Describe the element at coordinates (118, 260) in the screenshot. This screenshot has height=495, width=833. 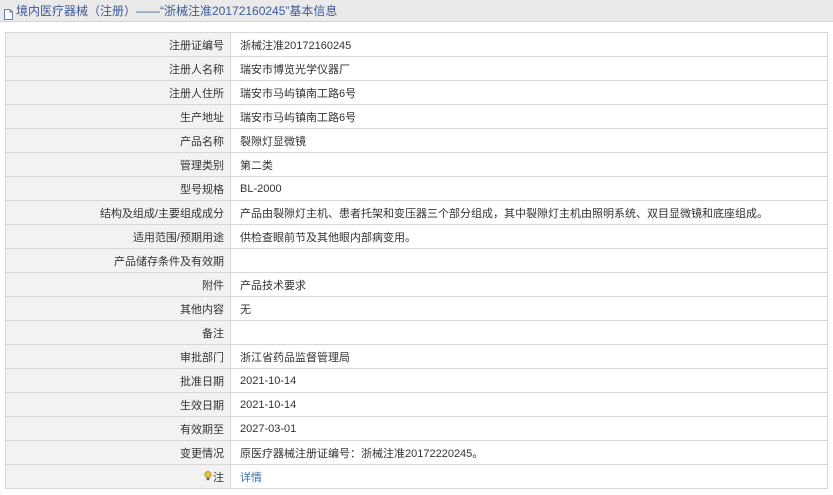
I see `field-label: 产品储存条件及有效期` at that location.